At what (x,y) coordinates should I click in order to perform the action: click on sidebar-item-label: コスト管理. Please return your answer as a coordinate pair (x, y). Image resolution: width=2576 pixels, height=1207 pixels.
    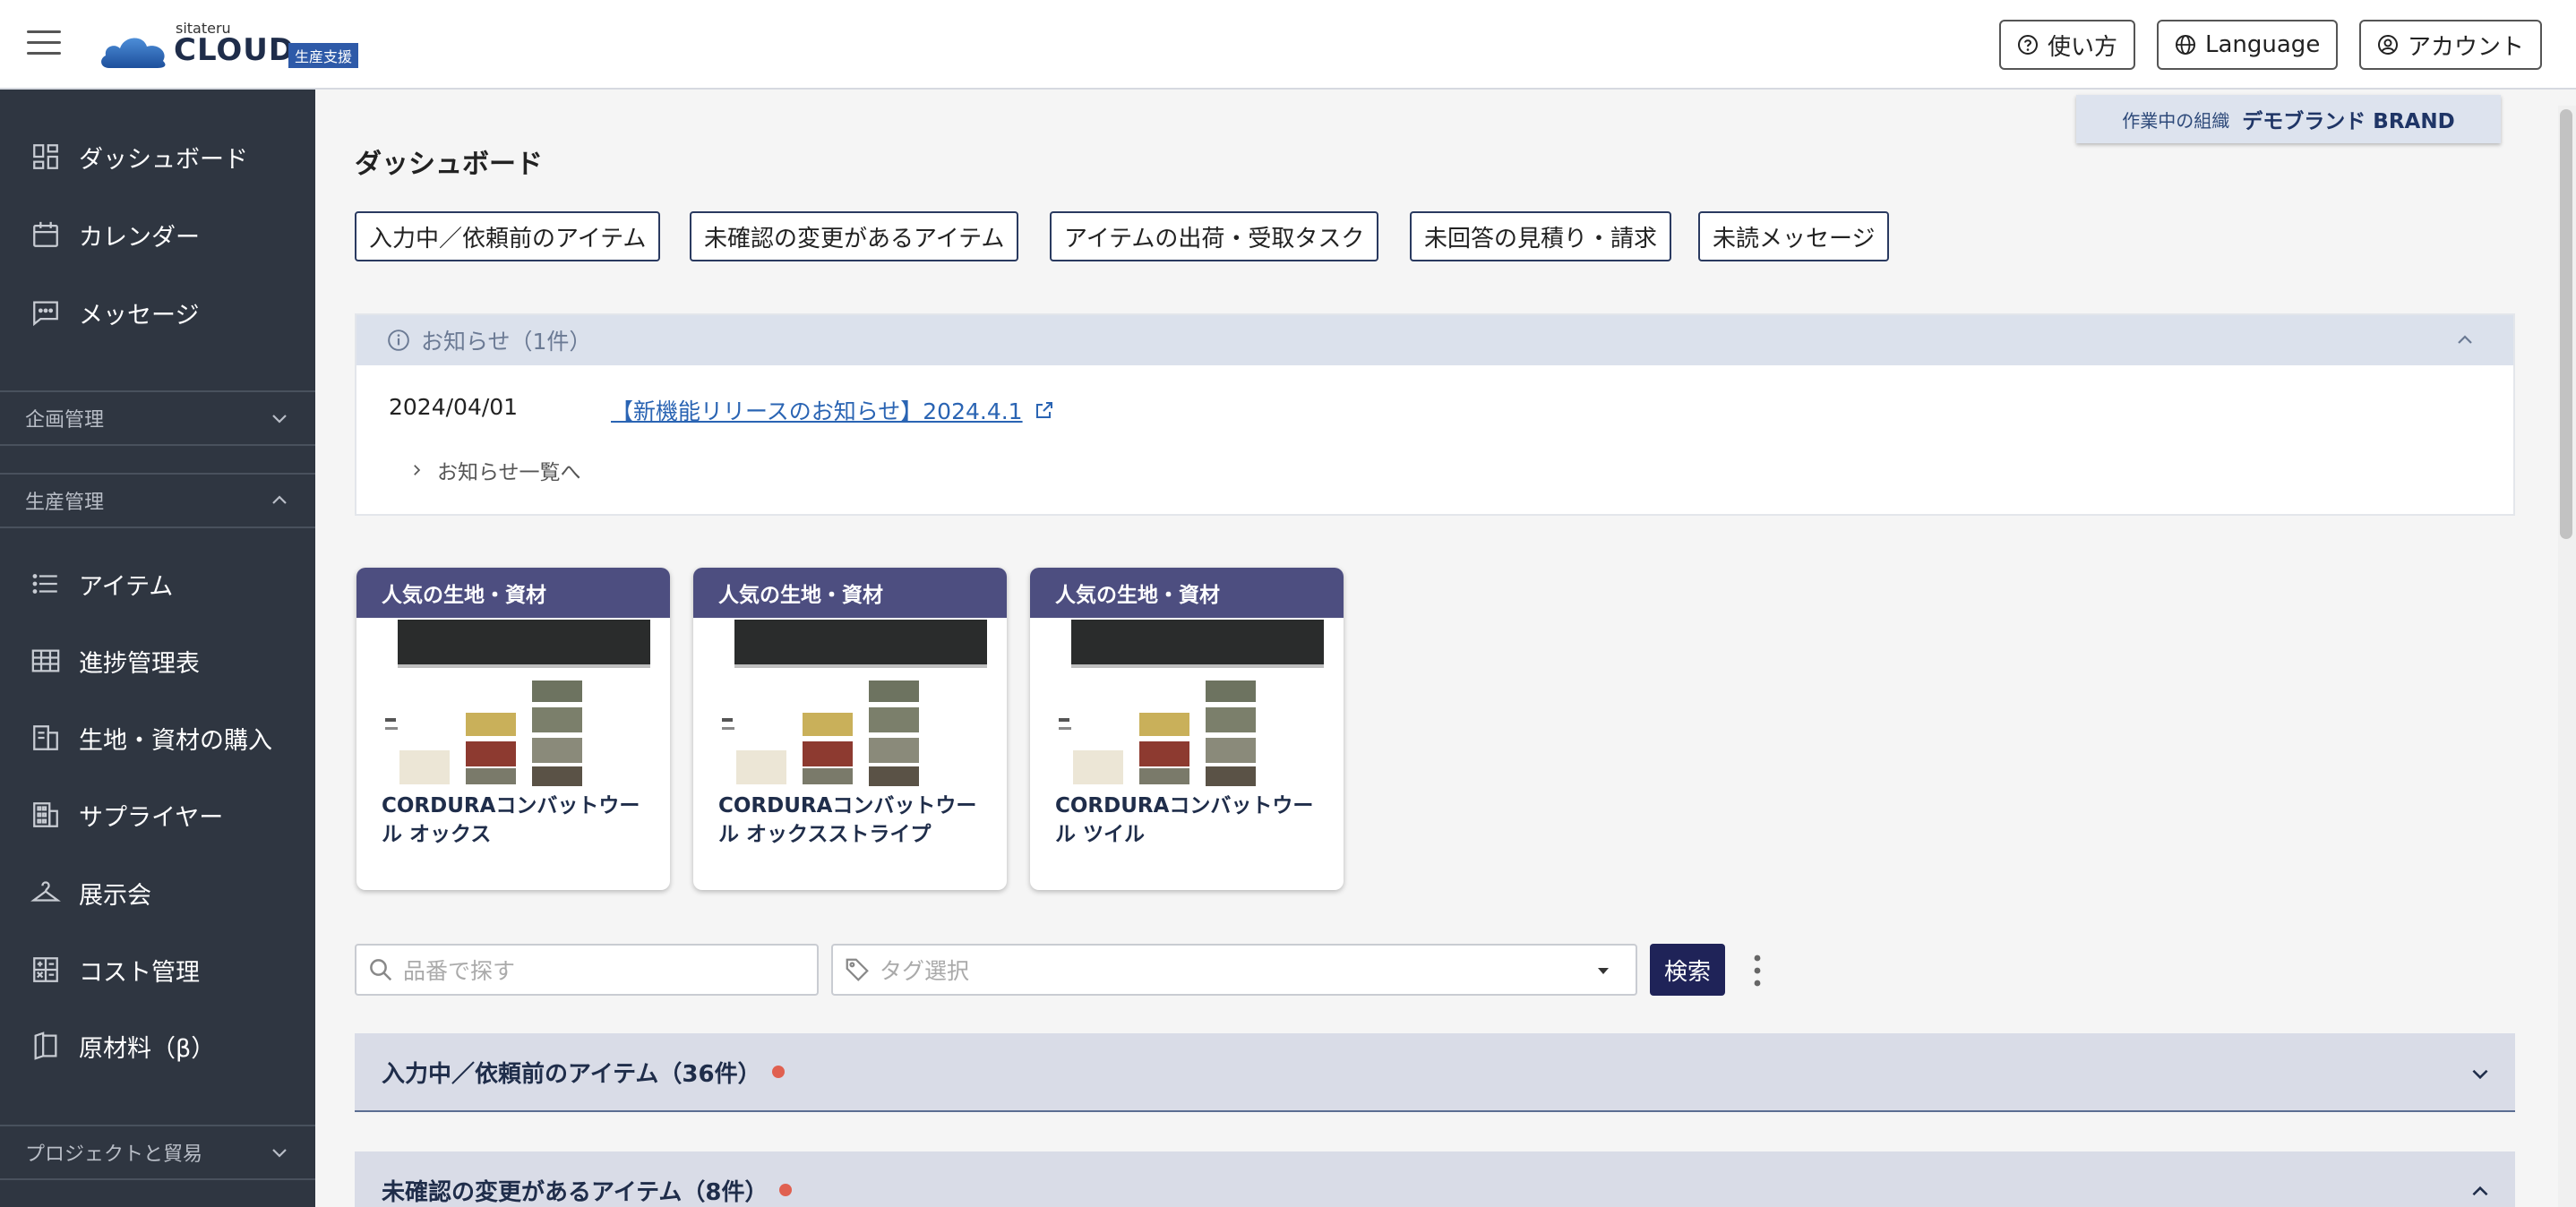
    Looking at the image, I should click on (139, 972).